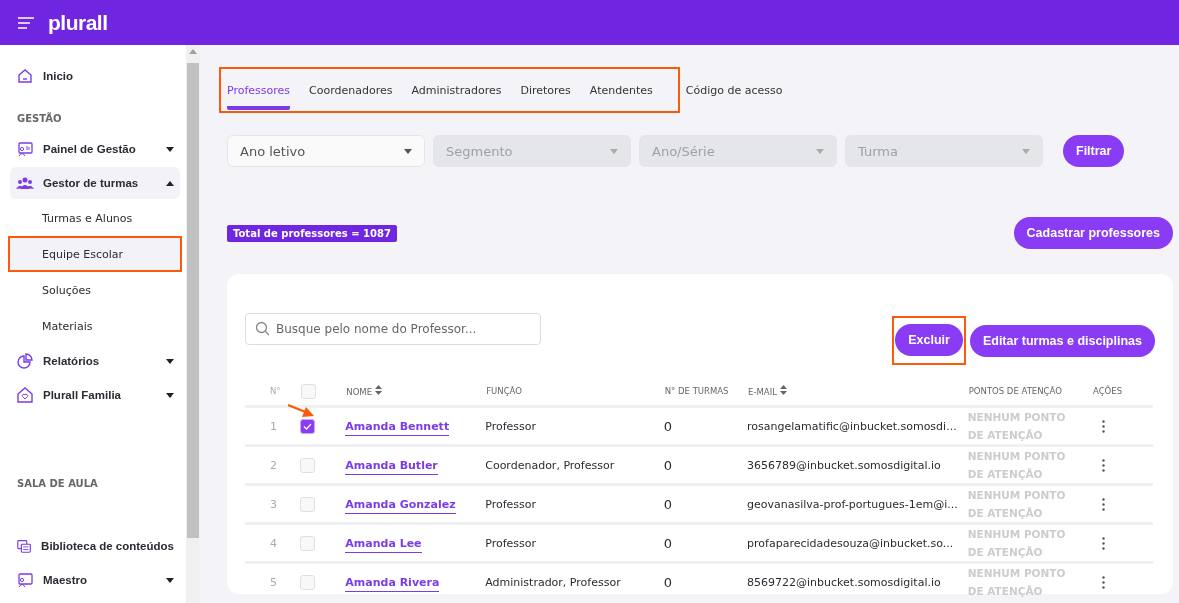 This screenshot has width=1179, height=603. What do you see at coordinates (95, 546) in the screenshot?
I see `sidebar-item: Biblioteca de conteúdos` at bounding box center [95, 546].